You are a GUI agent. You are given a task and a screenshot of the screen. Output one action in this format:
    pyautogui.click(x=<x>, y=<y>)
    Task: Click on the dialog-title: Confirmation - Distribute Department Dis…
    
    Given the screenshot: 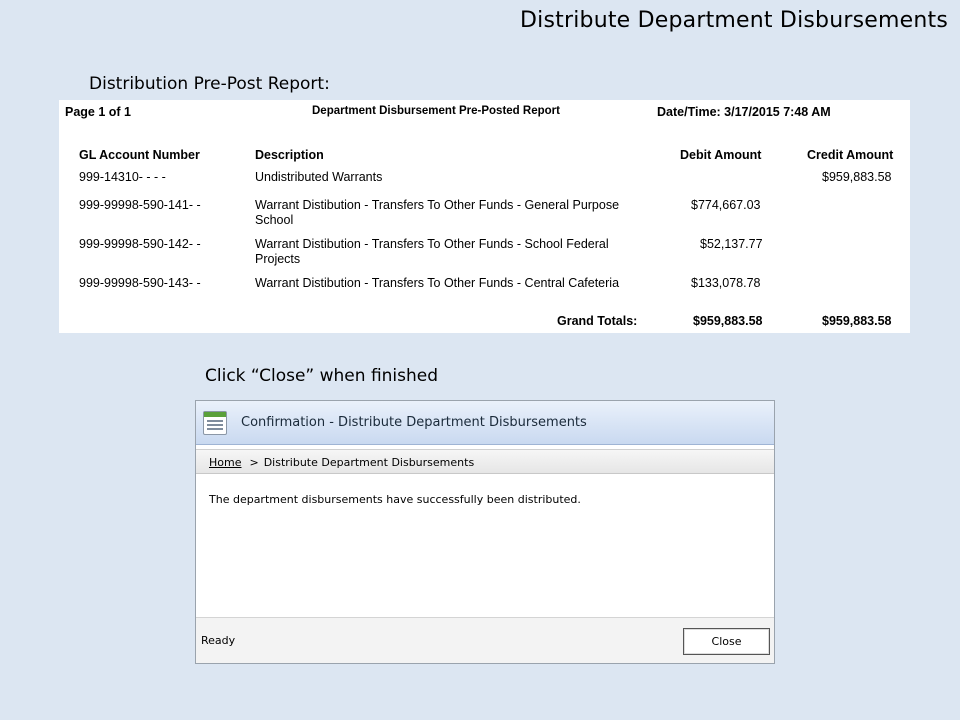 What is the action you would take?
    pyautogui.click(x=414, y=422)
    